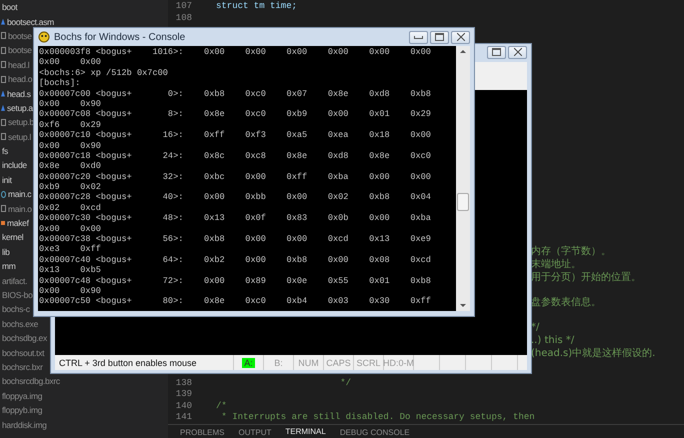  Describe the element at coordinates (553, 341) in the screenshot. I see `code-comment: ..) this */` at that location.